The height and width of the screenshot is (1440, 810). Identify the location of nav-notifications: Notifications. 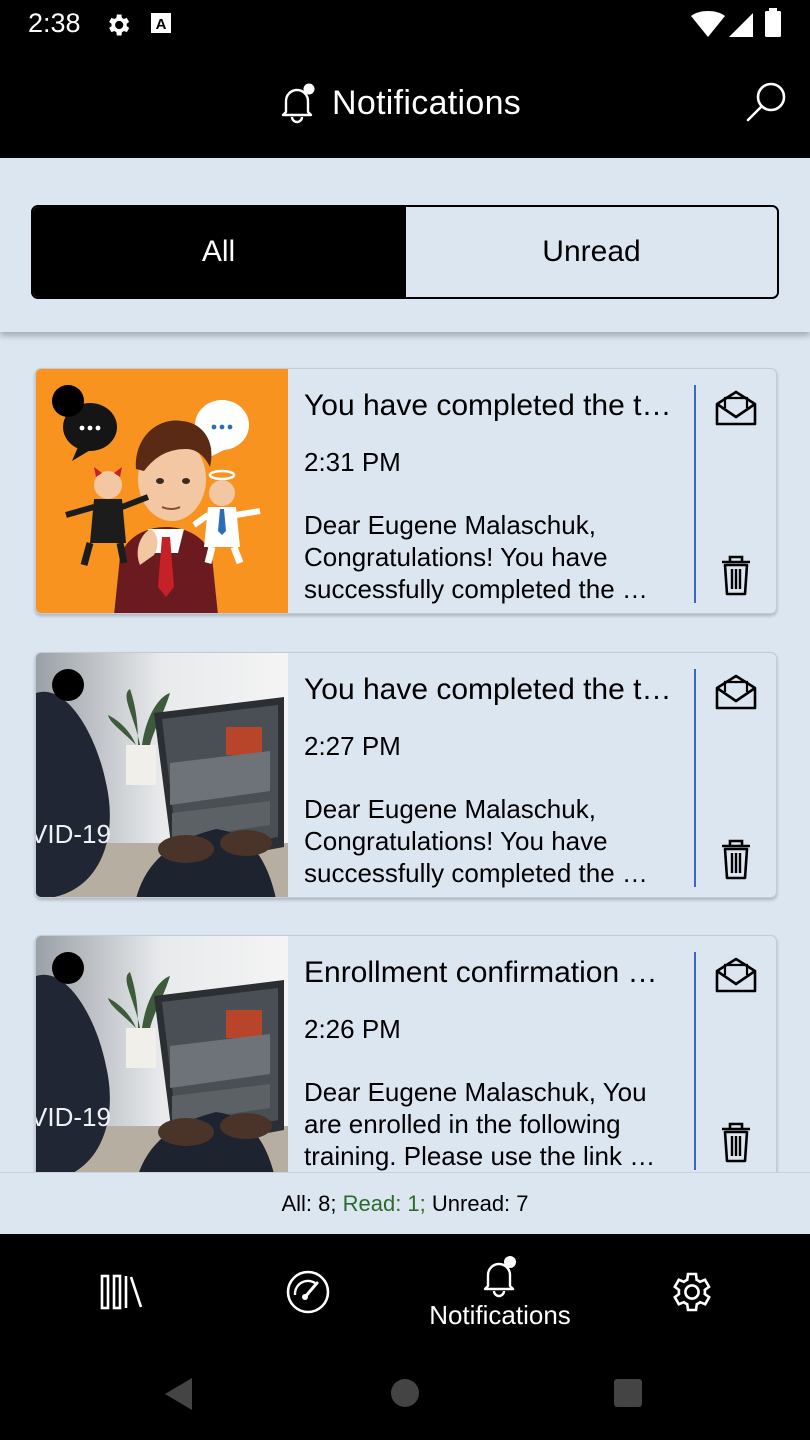
(500, 1292).